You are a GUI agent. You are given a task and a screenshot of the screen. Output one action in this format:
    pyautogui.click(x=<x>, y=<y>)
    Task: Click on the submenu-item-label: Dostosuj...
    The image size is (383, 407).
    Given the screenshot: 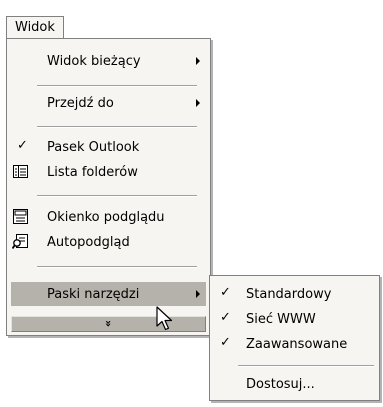 What is the action you would take?
    pyautogui.click(x=280, y=384)
    